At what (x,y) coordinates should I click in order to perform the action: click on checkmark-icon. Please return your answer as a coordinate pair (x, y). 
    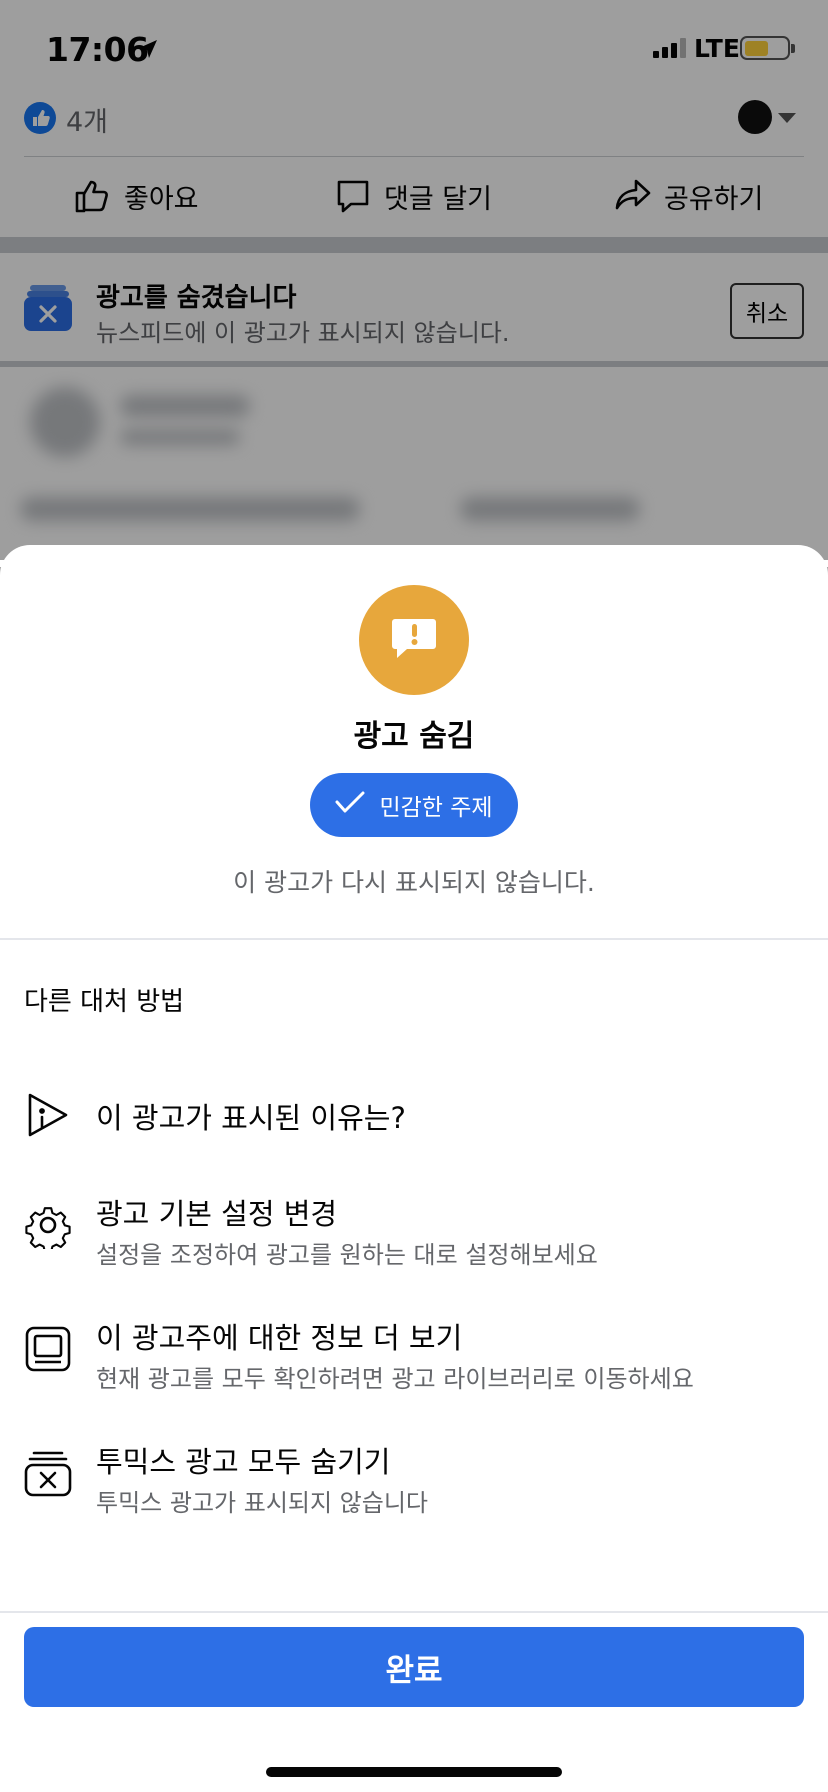
    Looking at the image, I should click on (350, 805).